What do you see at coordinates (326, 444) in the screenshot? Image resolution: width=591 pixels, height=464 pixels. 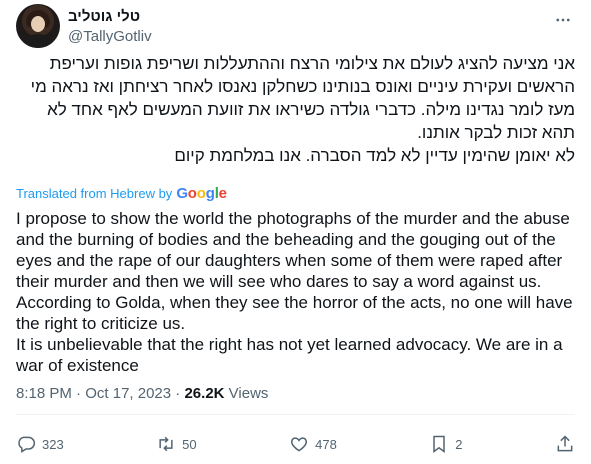 I see `like-count: 478` at bounding box center [326, 444].